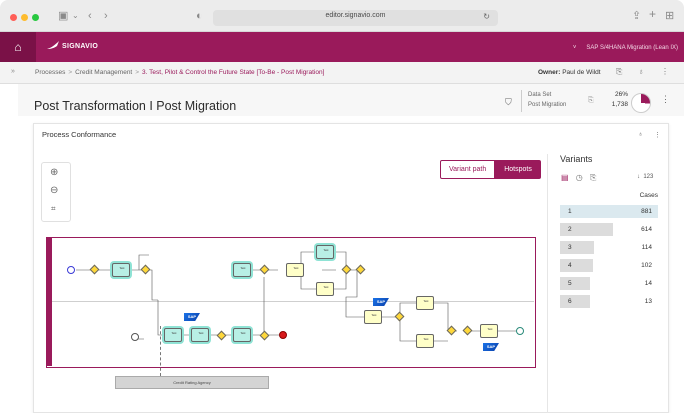 This screenshot has width=684, height=413. What do you see at coordinates (106, 16) in the screenshot?
I see `forward-icon: ›` at bounding box center [106, 16].